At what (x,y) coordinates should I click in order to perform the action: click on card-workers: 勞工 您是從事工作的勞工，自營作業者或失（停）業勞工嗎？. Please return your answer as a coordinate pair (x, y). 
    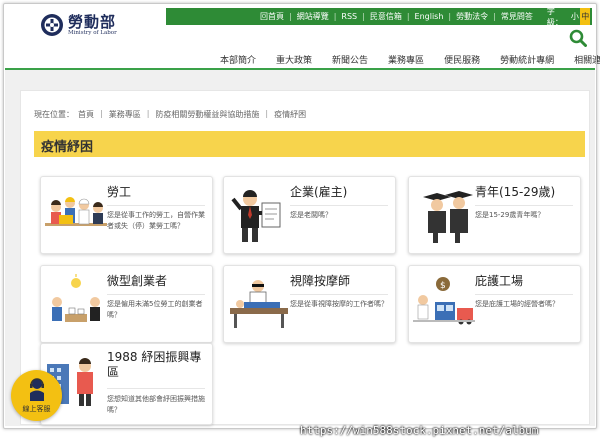
    Looking at the image, I should click on (126, 215).